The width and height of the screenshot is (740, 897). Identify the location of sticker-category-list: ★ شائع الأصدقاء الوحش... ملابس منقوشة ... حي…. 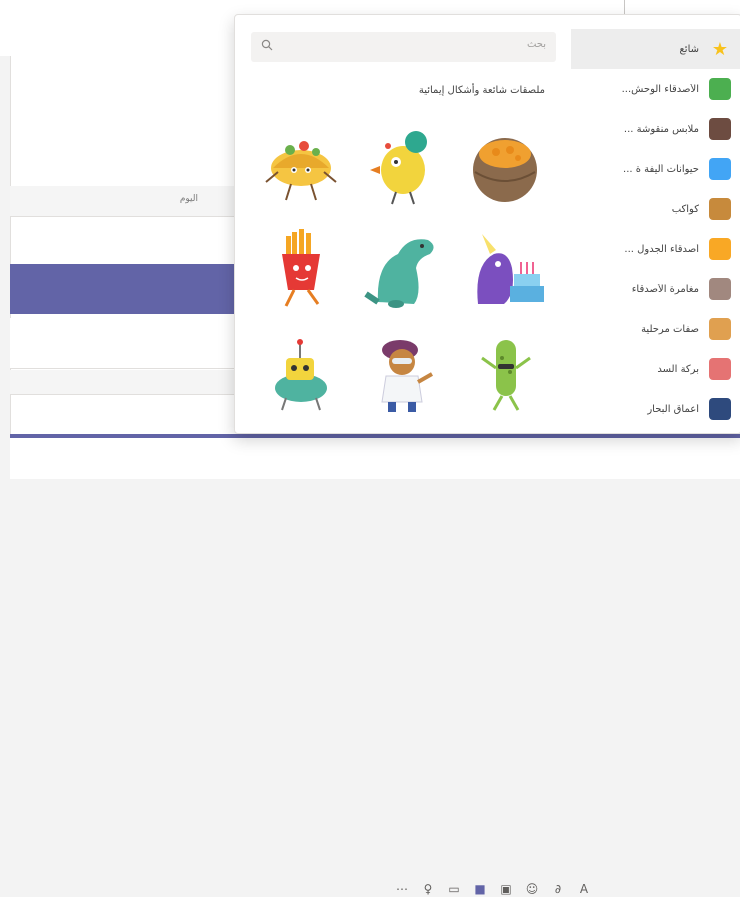
(655, 229).